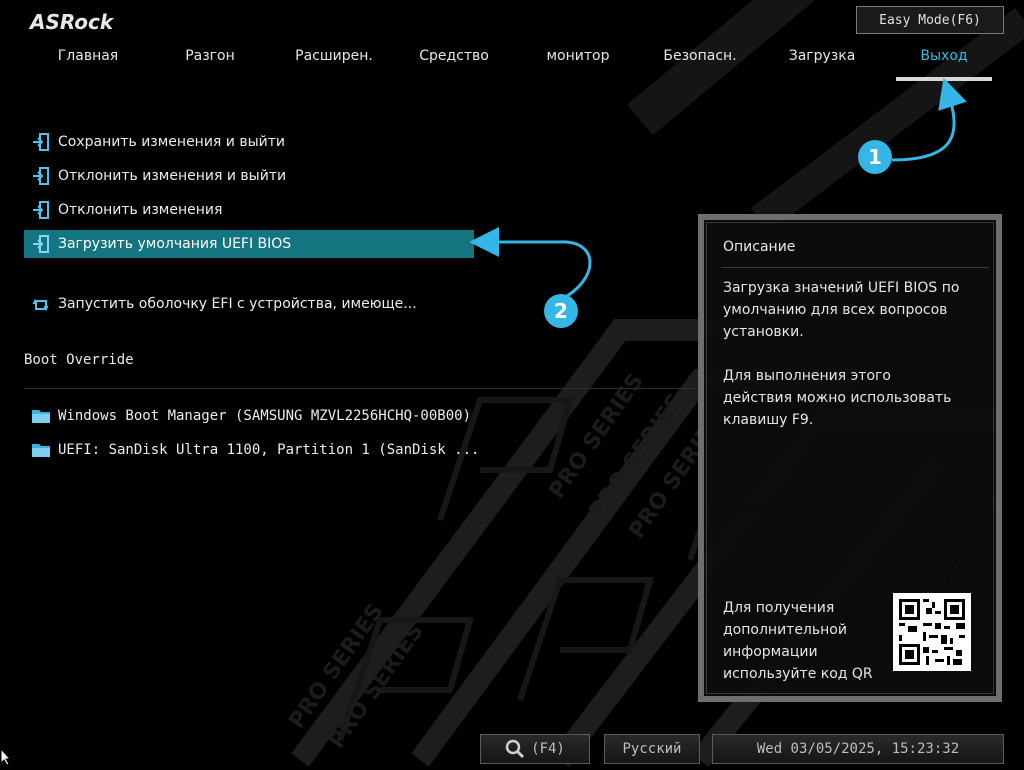 The image size is (1024, 770). I want to click on description-line: клавишу F9., so click(768, 420).